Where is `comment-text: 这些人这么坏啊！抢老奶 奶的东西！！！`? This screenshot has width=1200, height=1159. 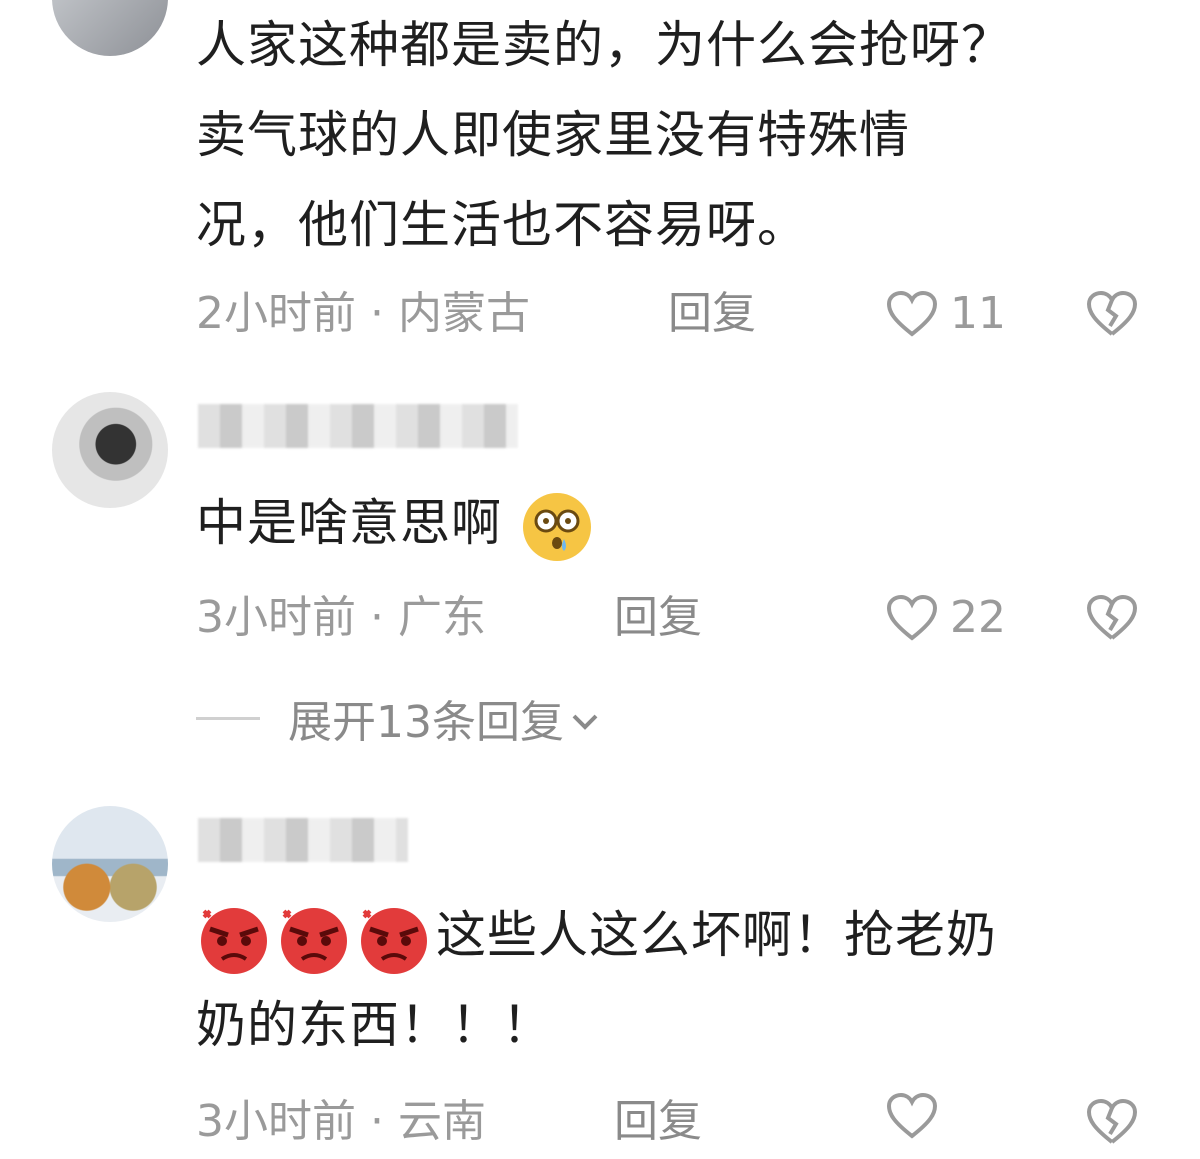
comment-text: 这些人这么坏啊！抢老奶 奶的东西！！！ is located at coordinates (681, 980).